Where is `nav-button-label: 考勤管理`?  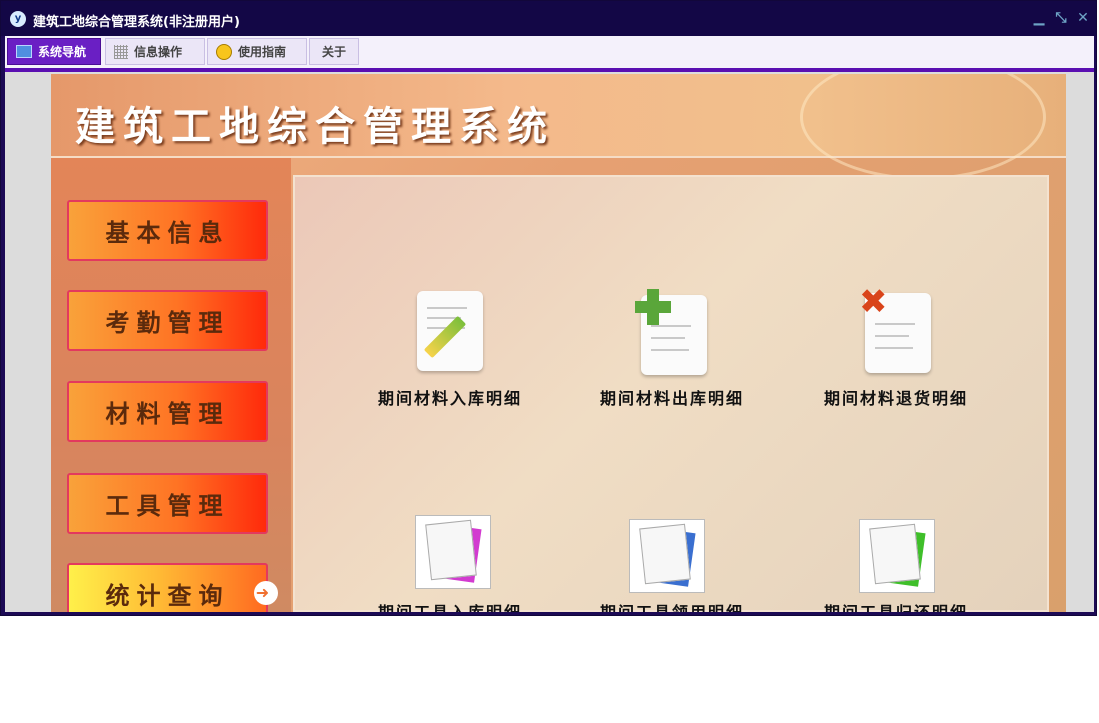
nav-button-label: 考勤管理 is located at coordinates (167, 323).